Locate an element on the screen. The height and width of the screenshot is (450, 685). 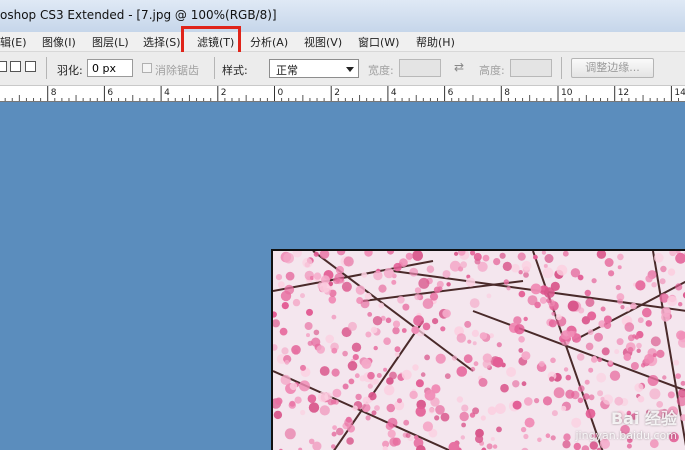
feather-input is located at coordinates (110, 68).